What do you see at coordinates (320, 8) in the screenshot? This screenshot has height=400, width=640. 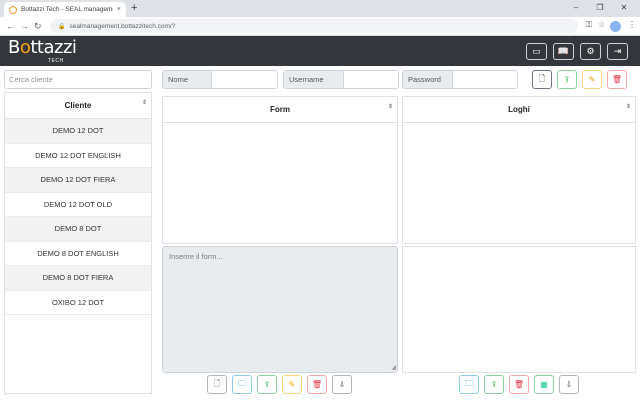 I see `browser-tab-bar: Bottazzi Tech - SEAL manageme × + – ❐ ✕` at bounding box center [320, 8].